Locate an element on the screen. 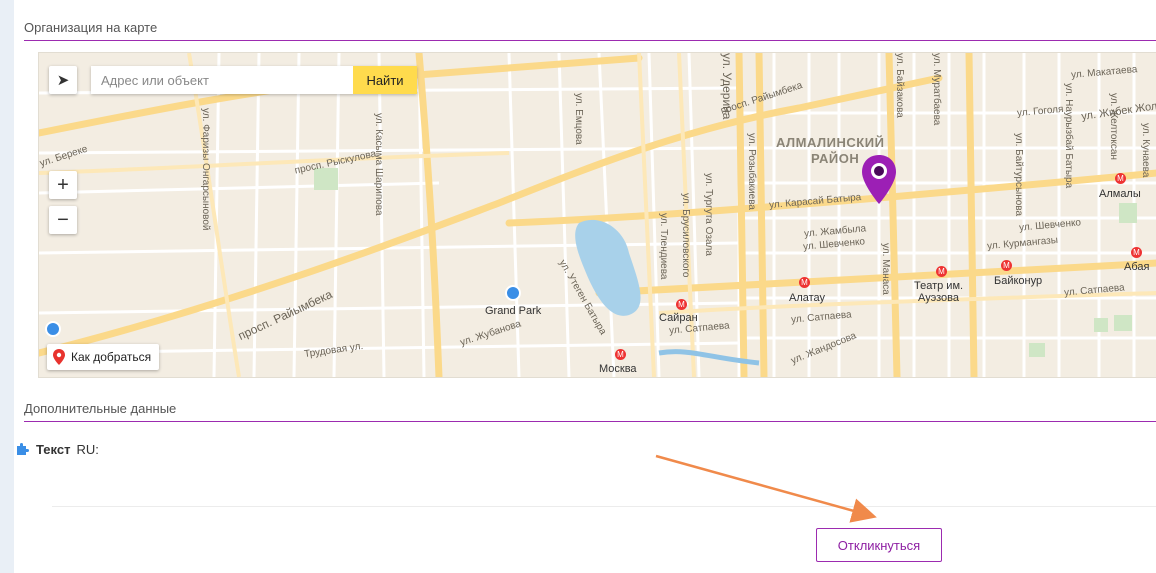  route-button: Как добраться is located at coordinates (103, 357).